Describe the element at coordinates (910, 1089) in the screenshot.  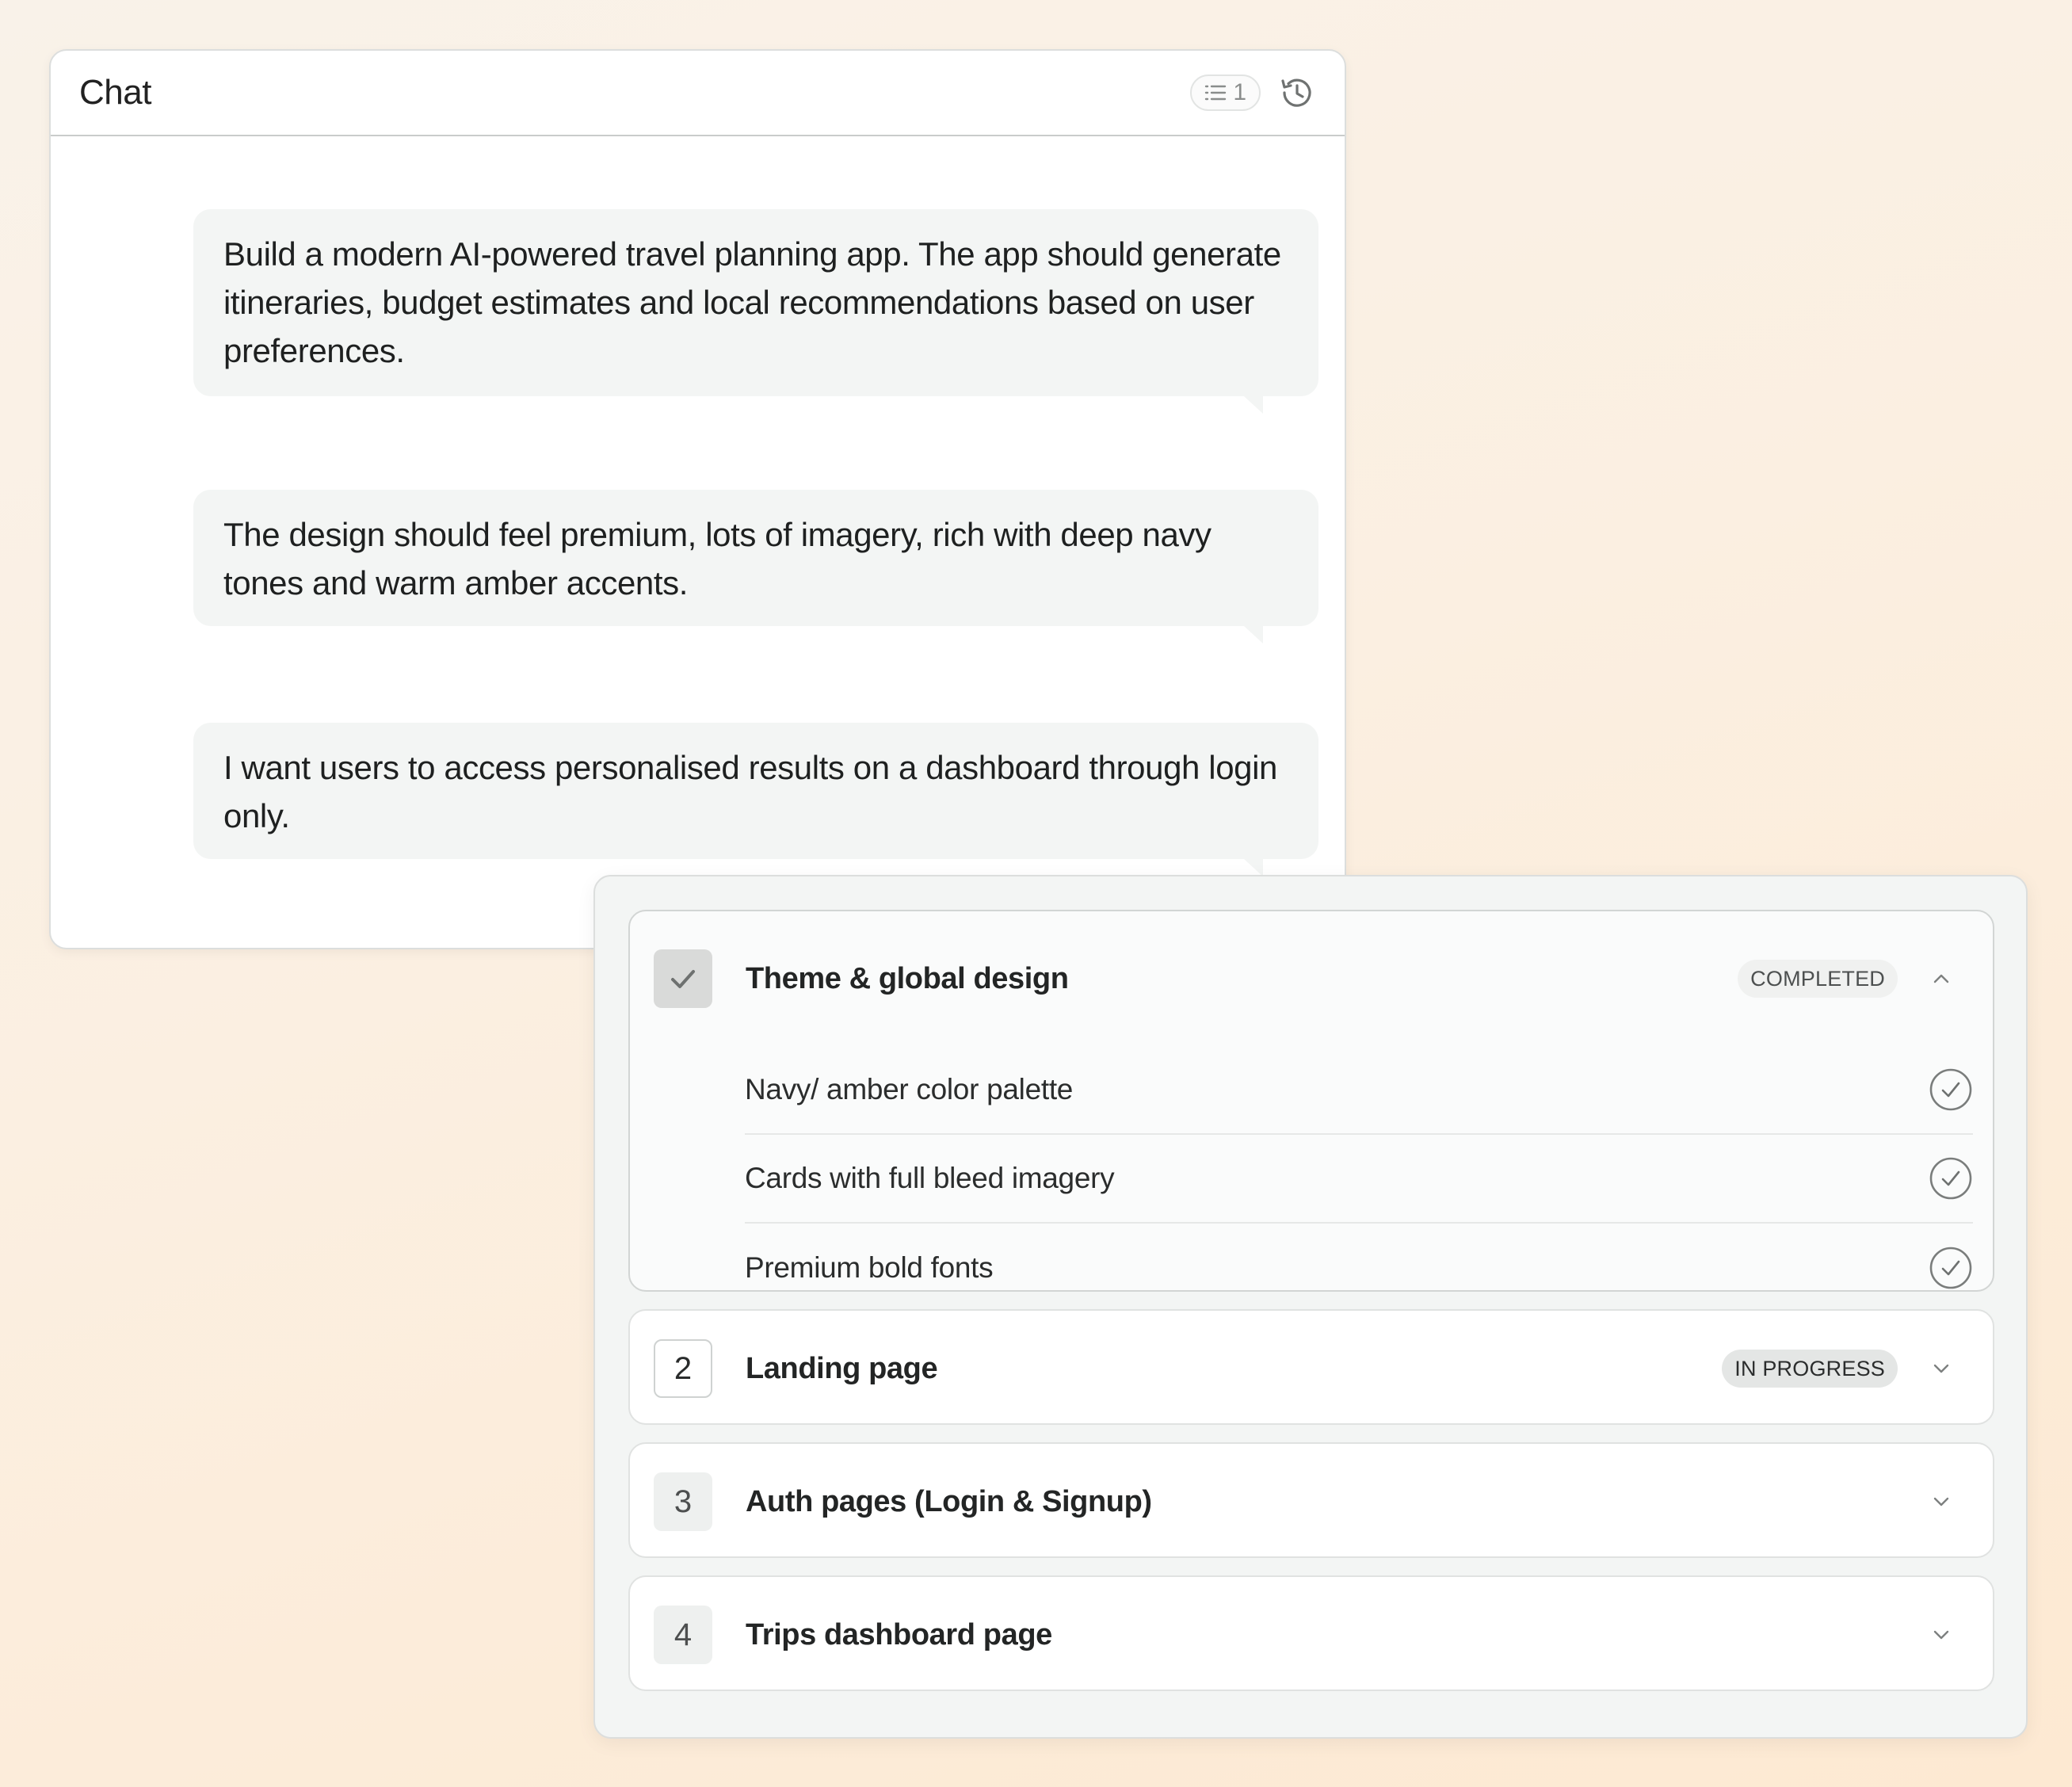
I see `substep-label: Navy/ amber color palette` at that location.